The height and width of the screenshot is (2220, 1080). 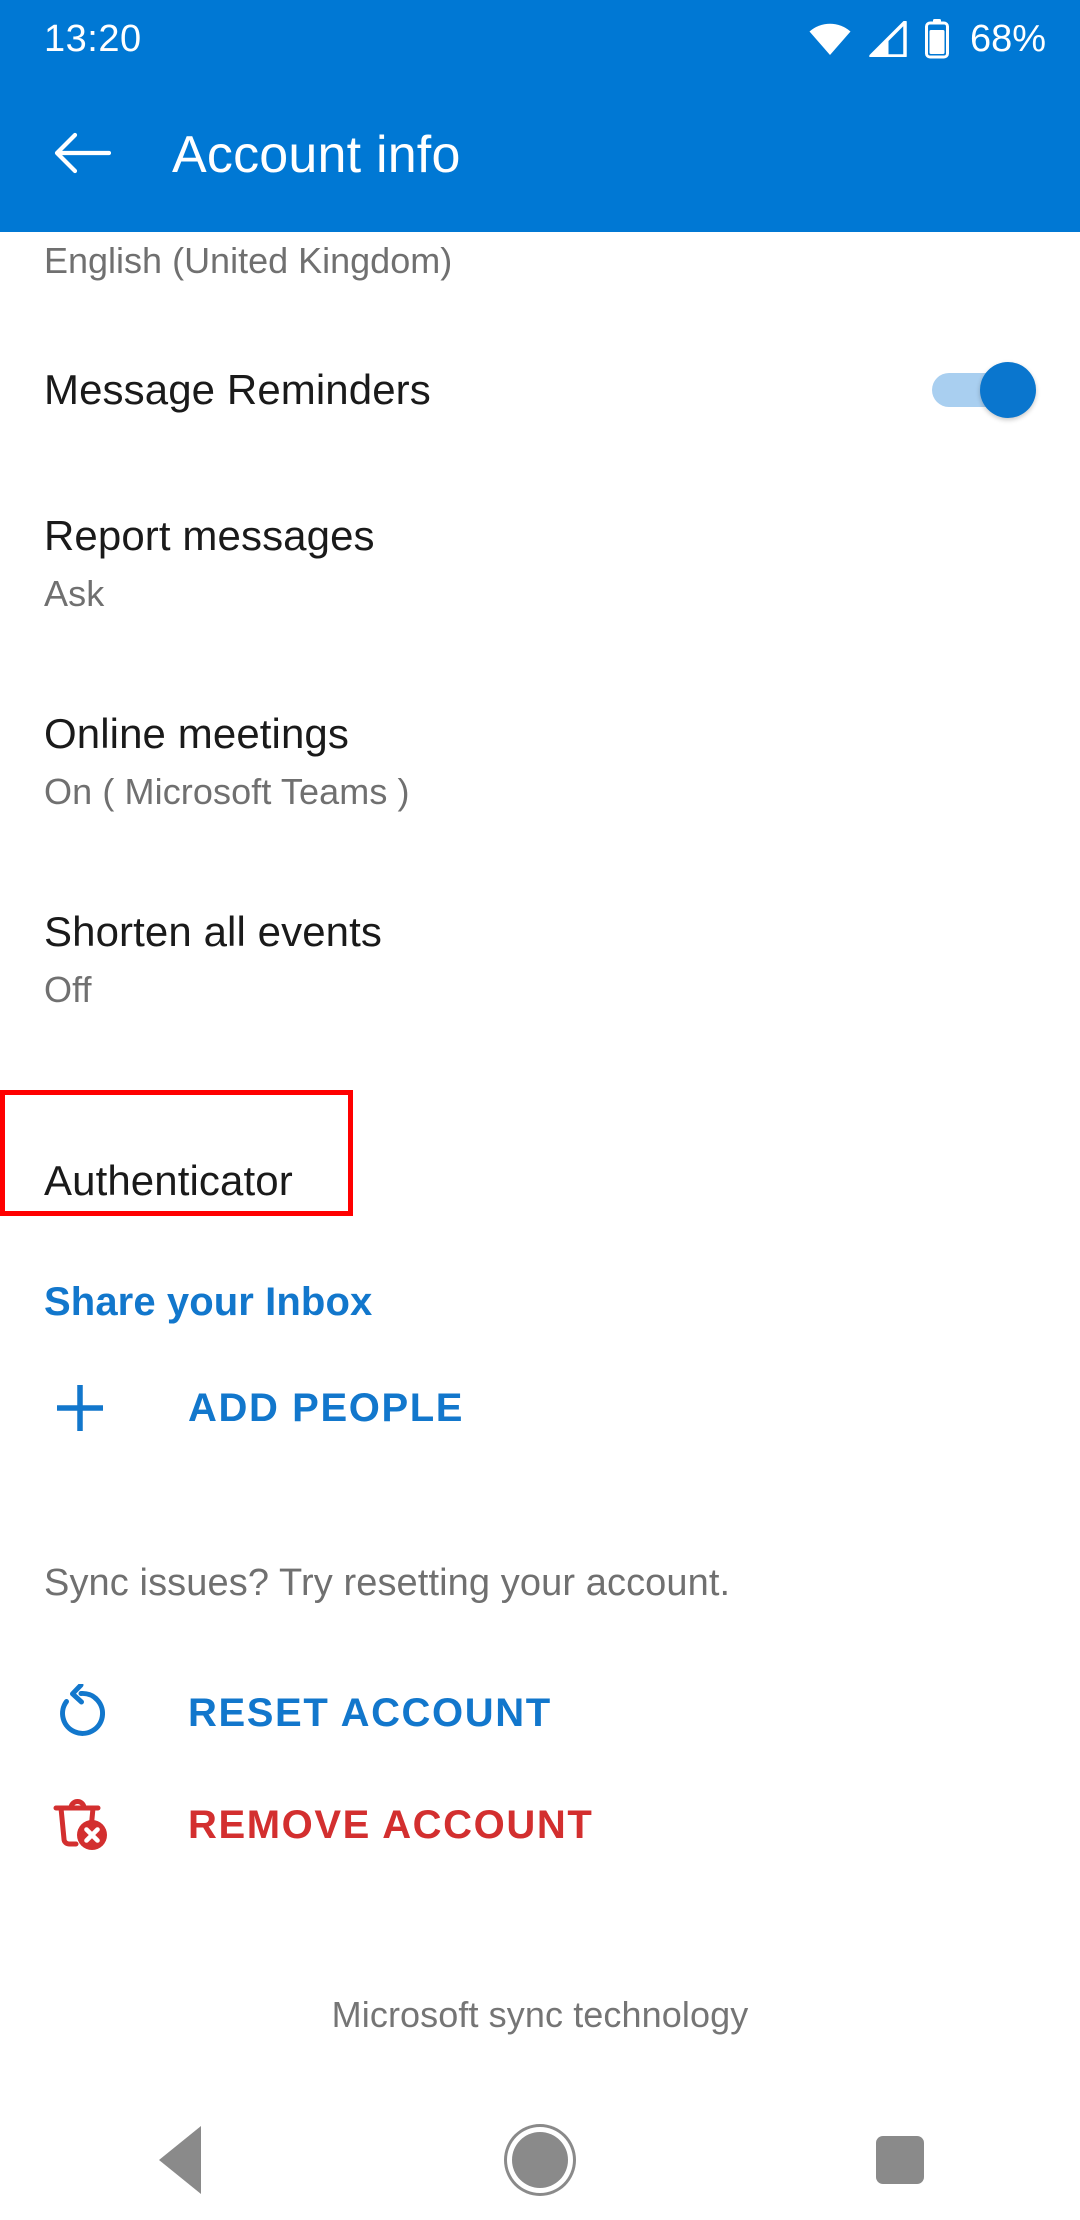 I want to click on setting-row-shorten-all-events: Shorten all events Off, so click(x=540, y=959).